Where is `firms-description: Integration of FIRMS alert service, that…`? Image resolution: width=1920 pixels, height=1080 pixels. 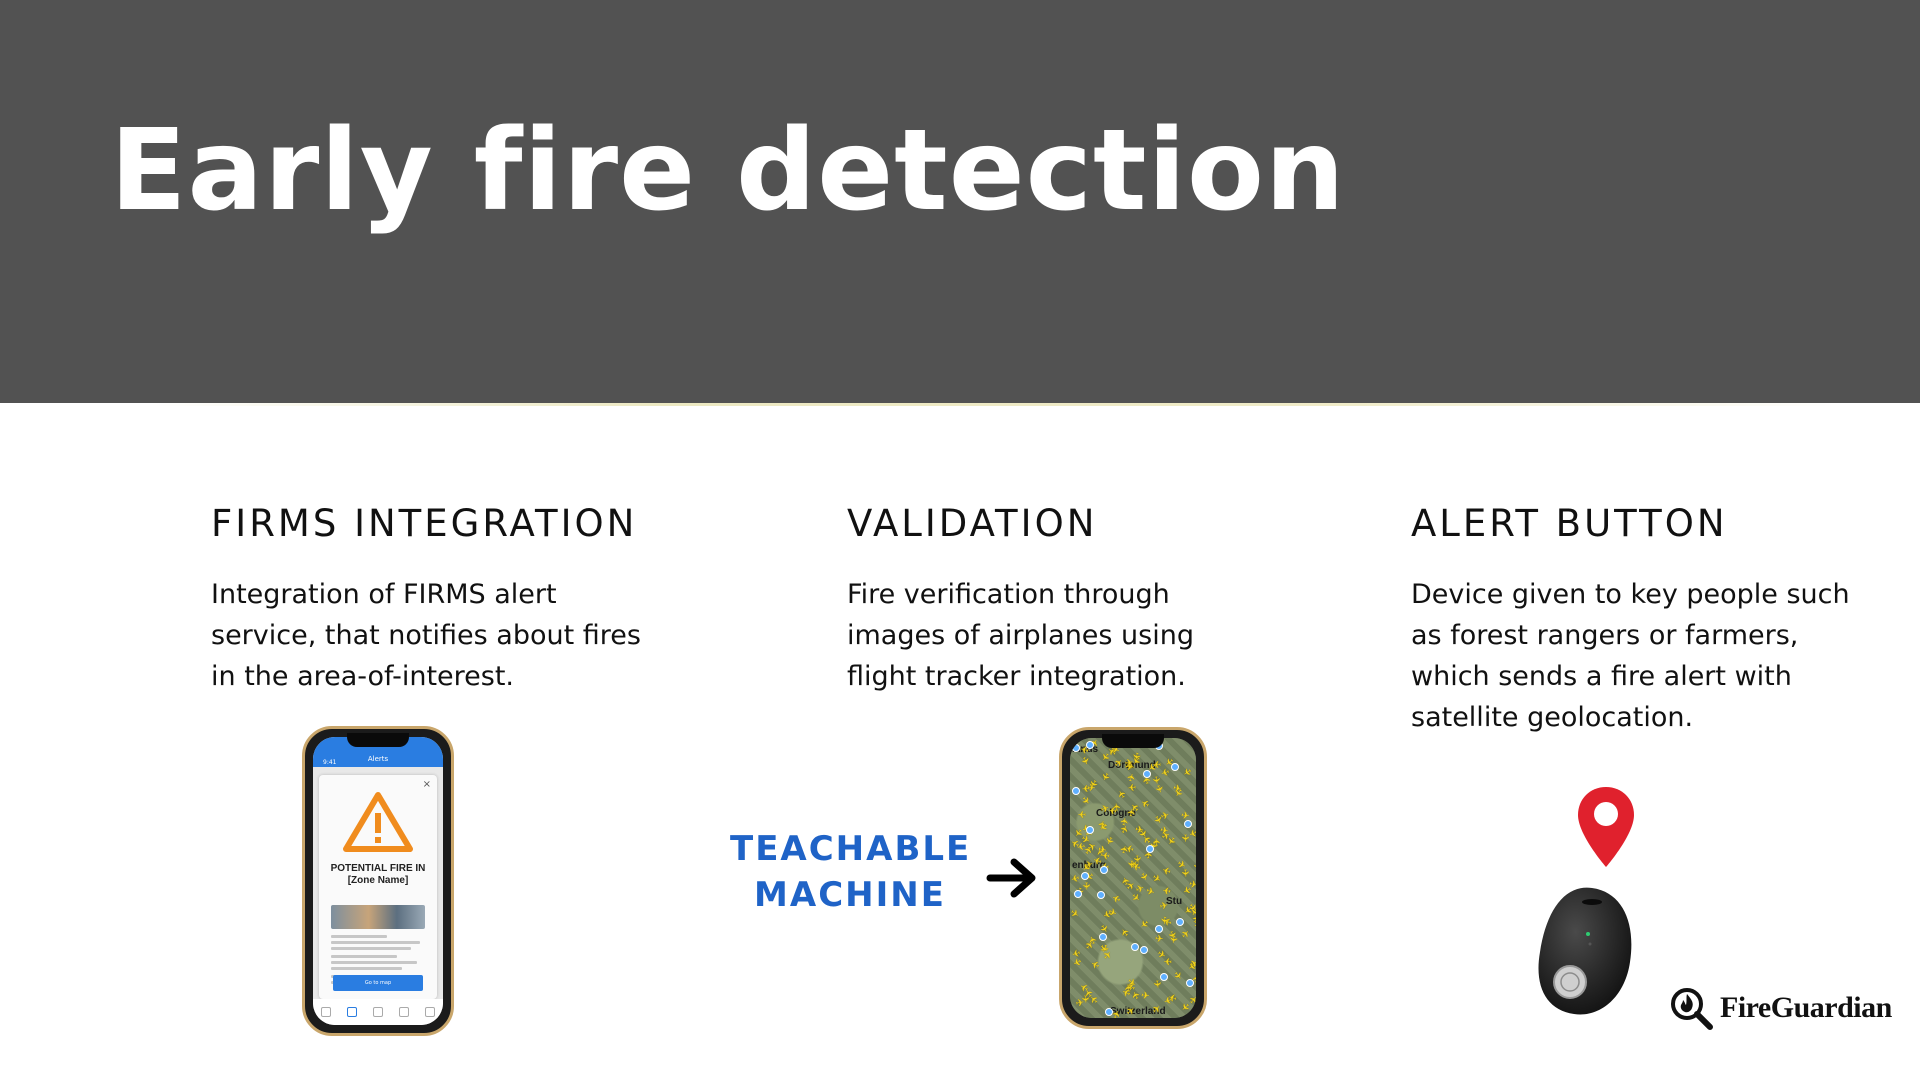 firms-description: Integration of FIRMS alert service, that… is located at coordinates (426, 635).